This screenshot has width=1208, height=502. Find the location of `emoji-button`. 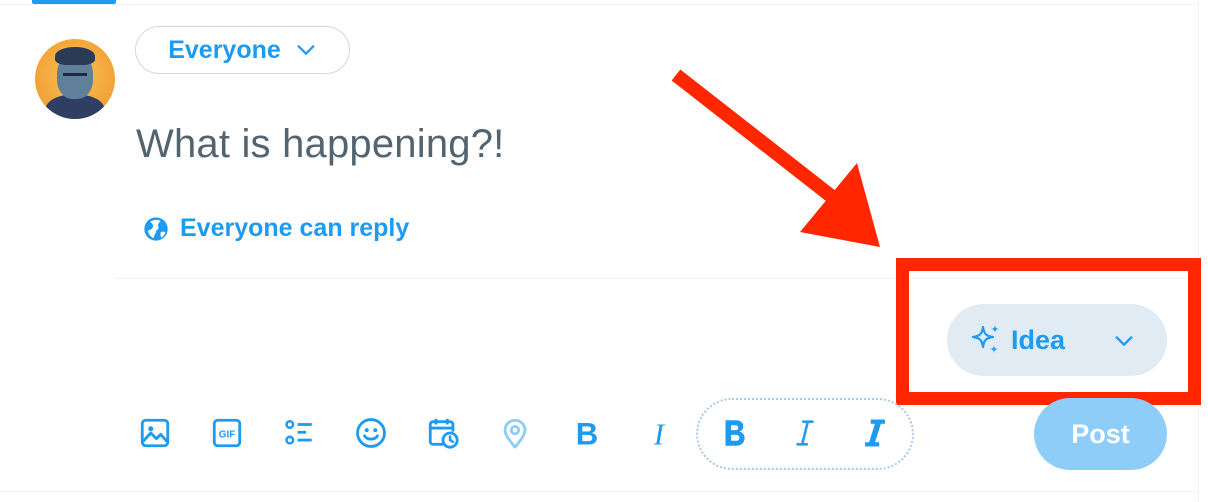

emoji-button is located at coordinates (371, 433).